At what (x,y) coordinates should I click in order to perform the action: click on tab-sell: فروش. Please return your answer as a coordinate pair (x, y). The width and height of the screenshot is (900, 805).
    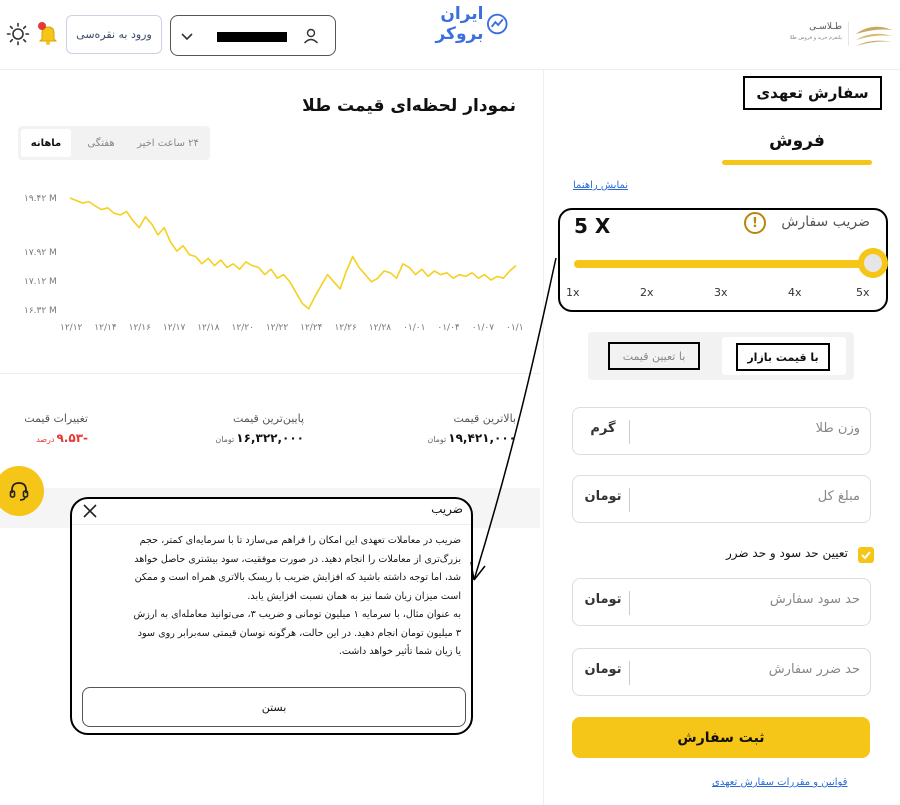
    Looking at the image, I should click on (797, 141).